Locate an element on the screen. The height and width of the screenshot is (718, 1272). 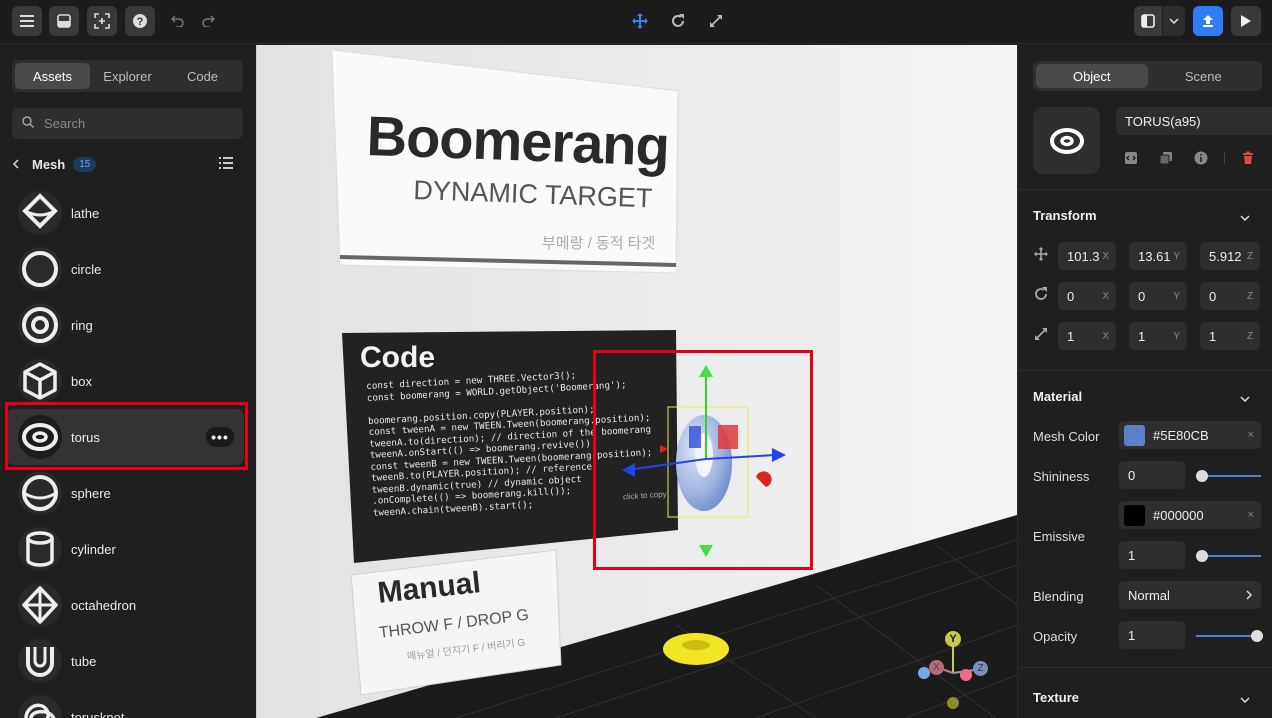
position-x-value: 101.3 is located at coordinates (1083, 256).